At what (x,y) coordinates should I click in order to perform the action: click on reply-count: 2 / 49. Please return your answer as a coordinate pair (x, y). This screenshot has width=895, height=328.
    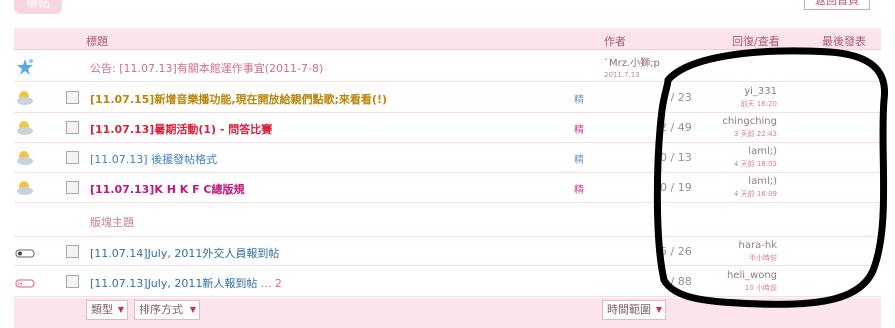
    Looking at the image, I should click on (676, 127).